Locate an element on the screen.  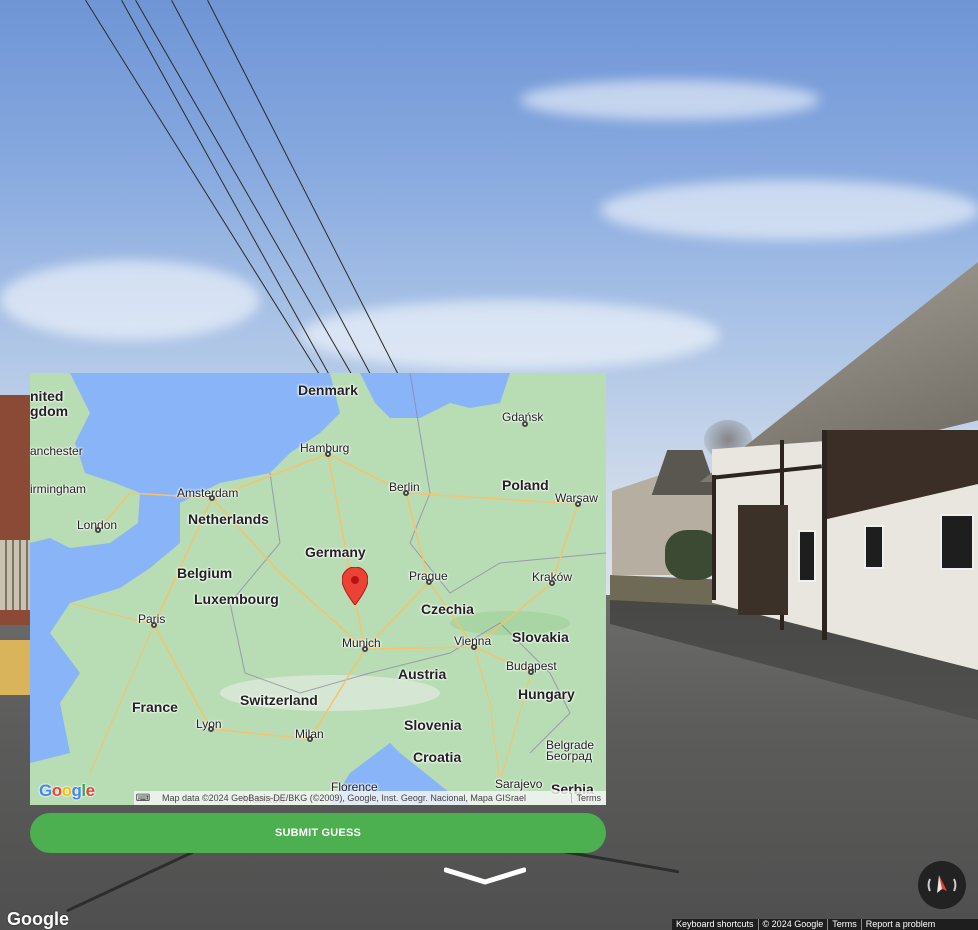
map-city-label: Београд is located at coordinates (569, 756).